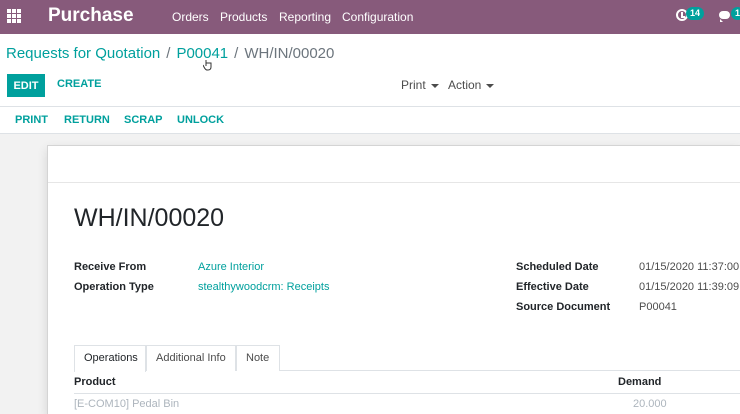 The image size is (740, 414). Describe the element at coordinates (200, 120) in the screenshot. I see `unlock-button: UNLOCK` at that location.